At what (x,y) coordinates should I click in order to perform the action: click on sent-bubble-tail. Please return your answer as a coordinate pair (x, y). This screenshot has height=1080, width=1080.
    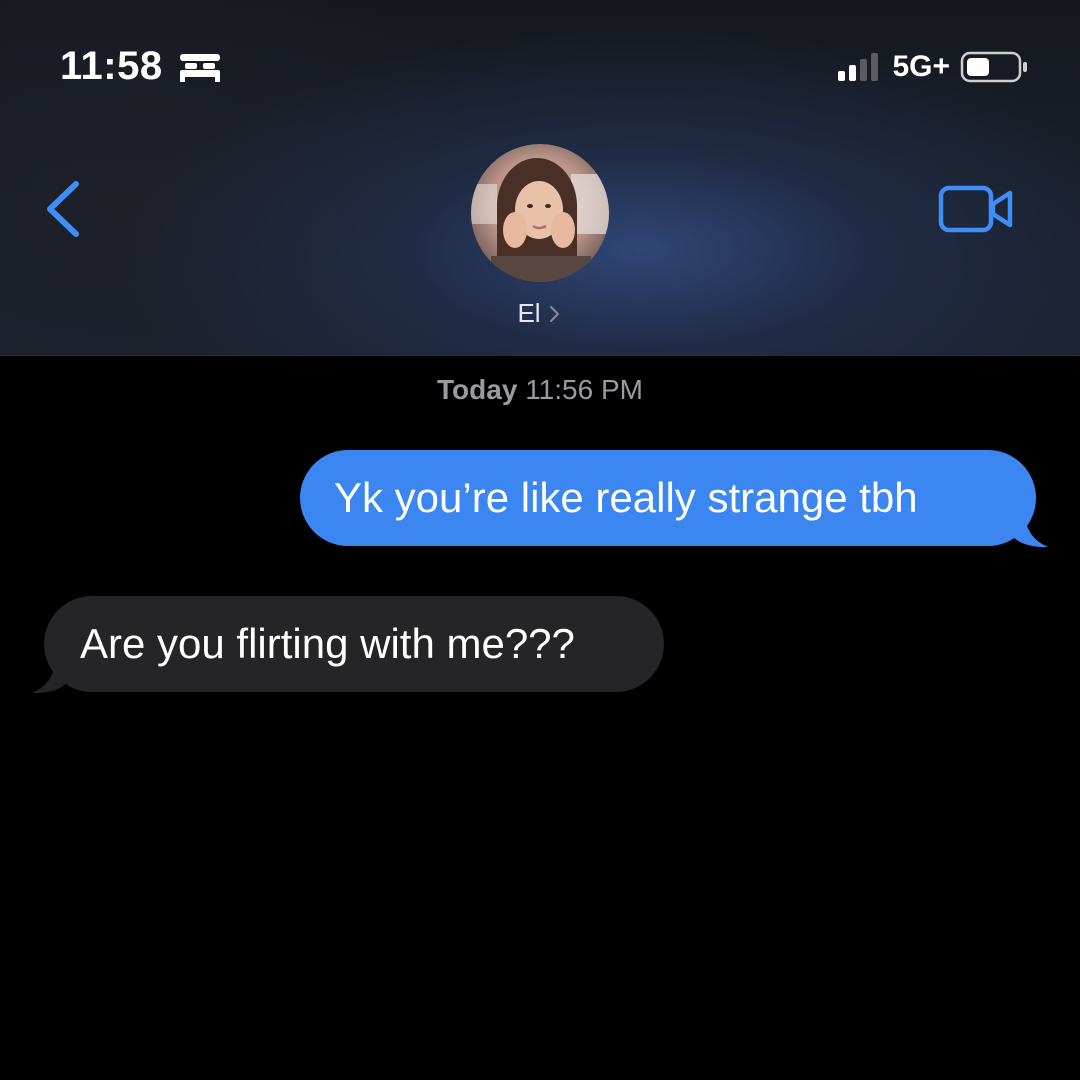
    Looking at the image, I should click on (1029, 530).